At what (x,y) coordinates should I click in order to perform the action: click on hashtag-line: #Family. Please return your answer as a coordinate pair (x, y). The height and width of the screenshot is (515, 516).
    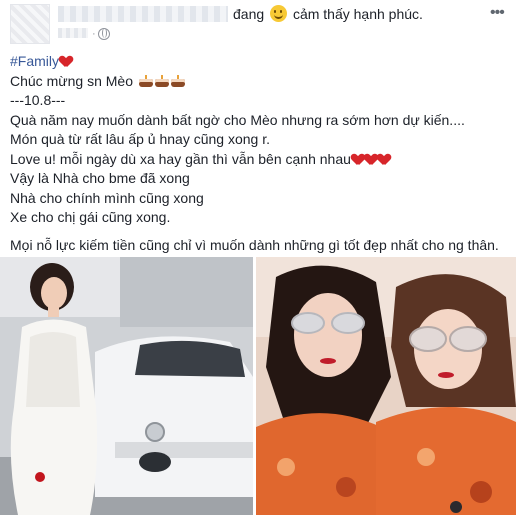
    Looking at the image, I should click on (260, 62).